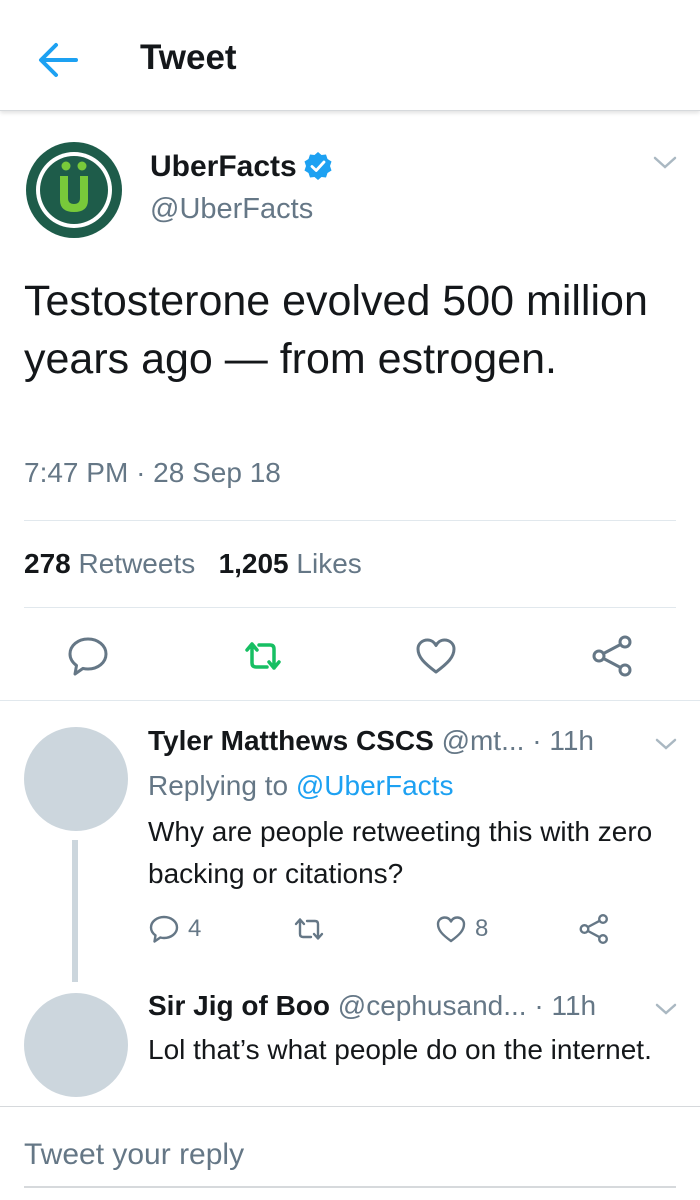 This screenshot has height=1200, width=700. Describe the element at coordinates (350, 1187) in the screenshot. I see `composer-underline` at that location.